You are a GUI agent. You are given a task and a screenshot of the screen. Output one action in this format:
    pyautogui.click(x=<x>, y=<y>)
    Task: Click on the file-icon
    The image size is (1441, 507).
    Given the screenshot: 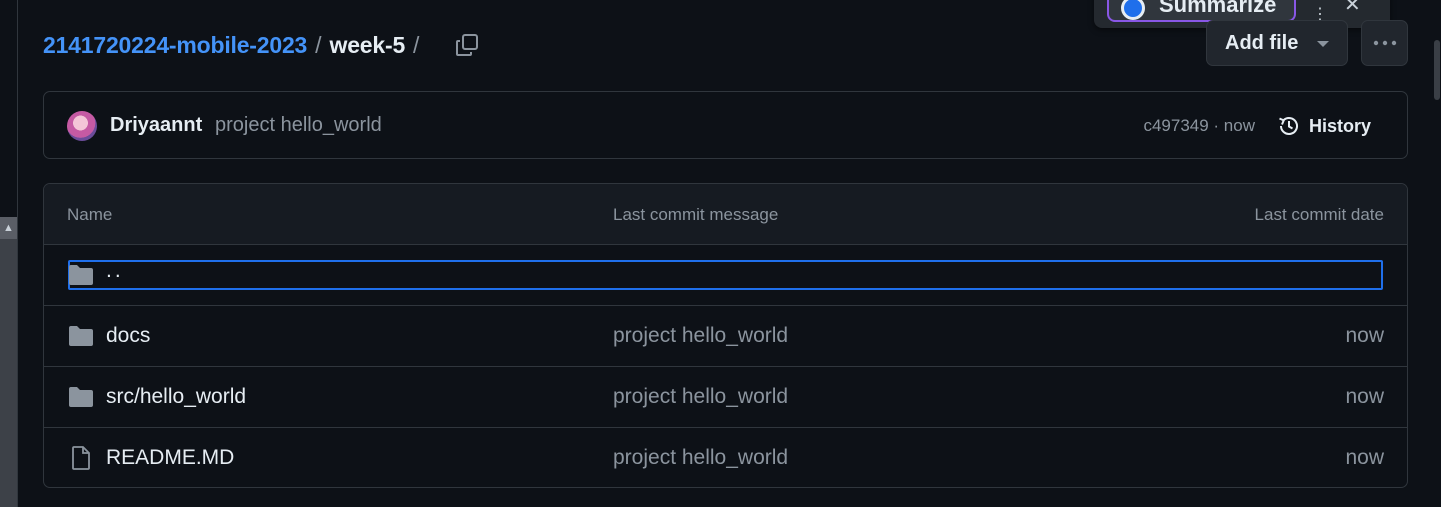 What is the action you would take?
    pyautogui.click(x=81, y=458)
    